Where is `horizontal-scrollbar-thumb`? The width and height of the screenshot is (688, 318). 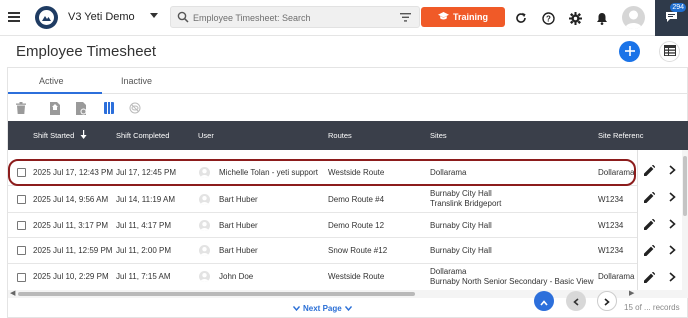 horizontal-scrollbar-thumb is located at coordinates (216, 294).